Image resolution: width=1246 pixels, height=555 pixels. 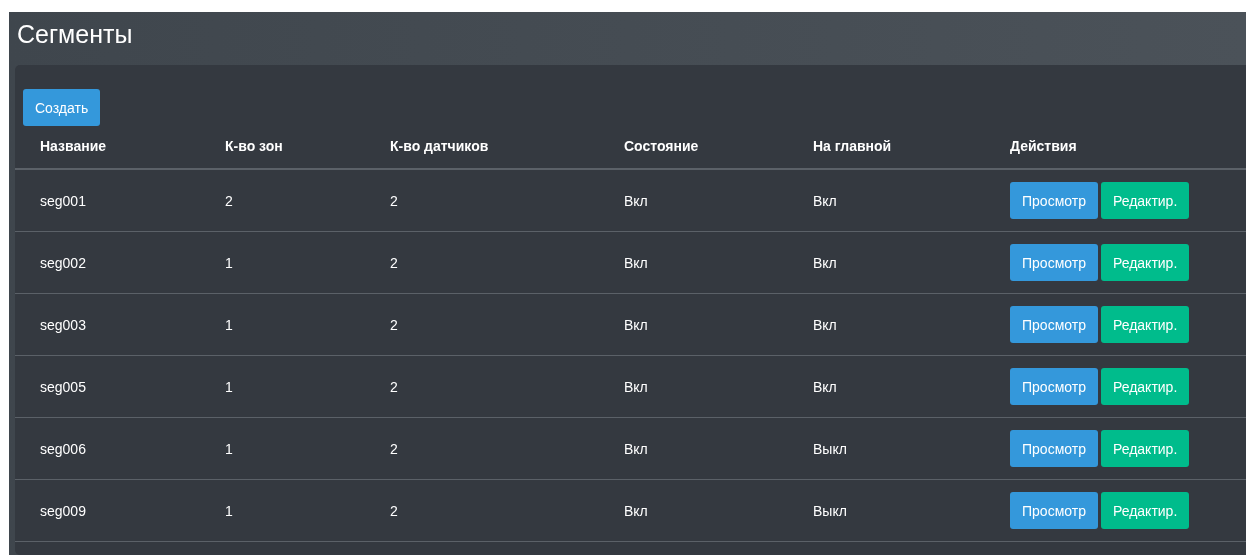 What do you see at coordinates (63, 386) in the screenshot?
I see `table-cell: seg005` at bounding box center [63, 386].